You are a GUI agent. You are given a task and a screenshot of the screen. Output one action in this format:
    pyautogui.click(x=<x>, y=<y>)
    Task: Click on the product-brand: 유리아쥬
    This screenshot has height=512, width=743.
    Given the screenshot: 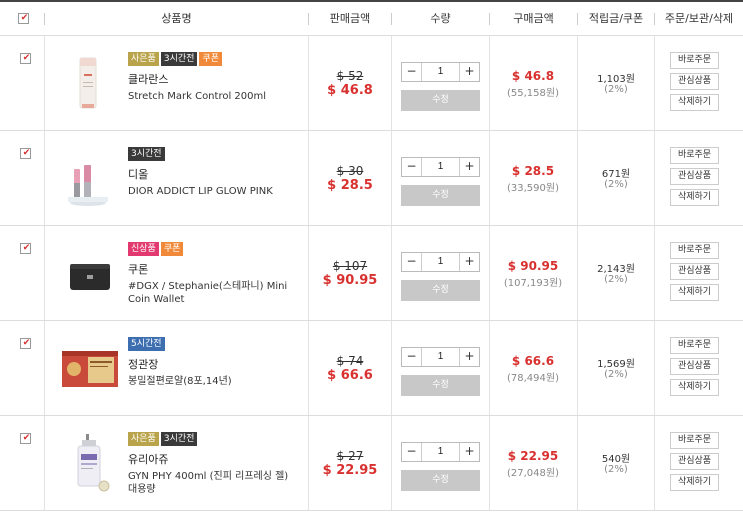 What is the action you would take?
    pyautogui.click(x=148, y=459)
    